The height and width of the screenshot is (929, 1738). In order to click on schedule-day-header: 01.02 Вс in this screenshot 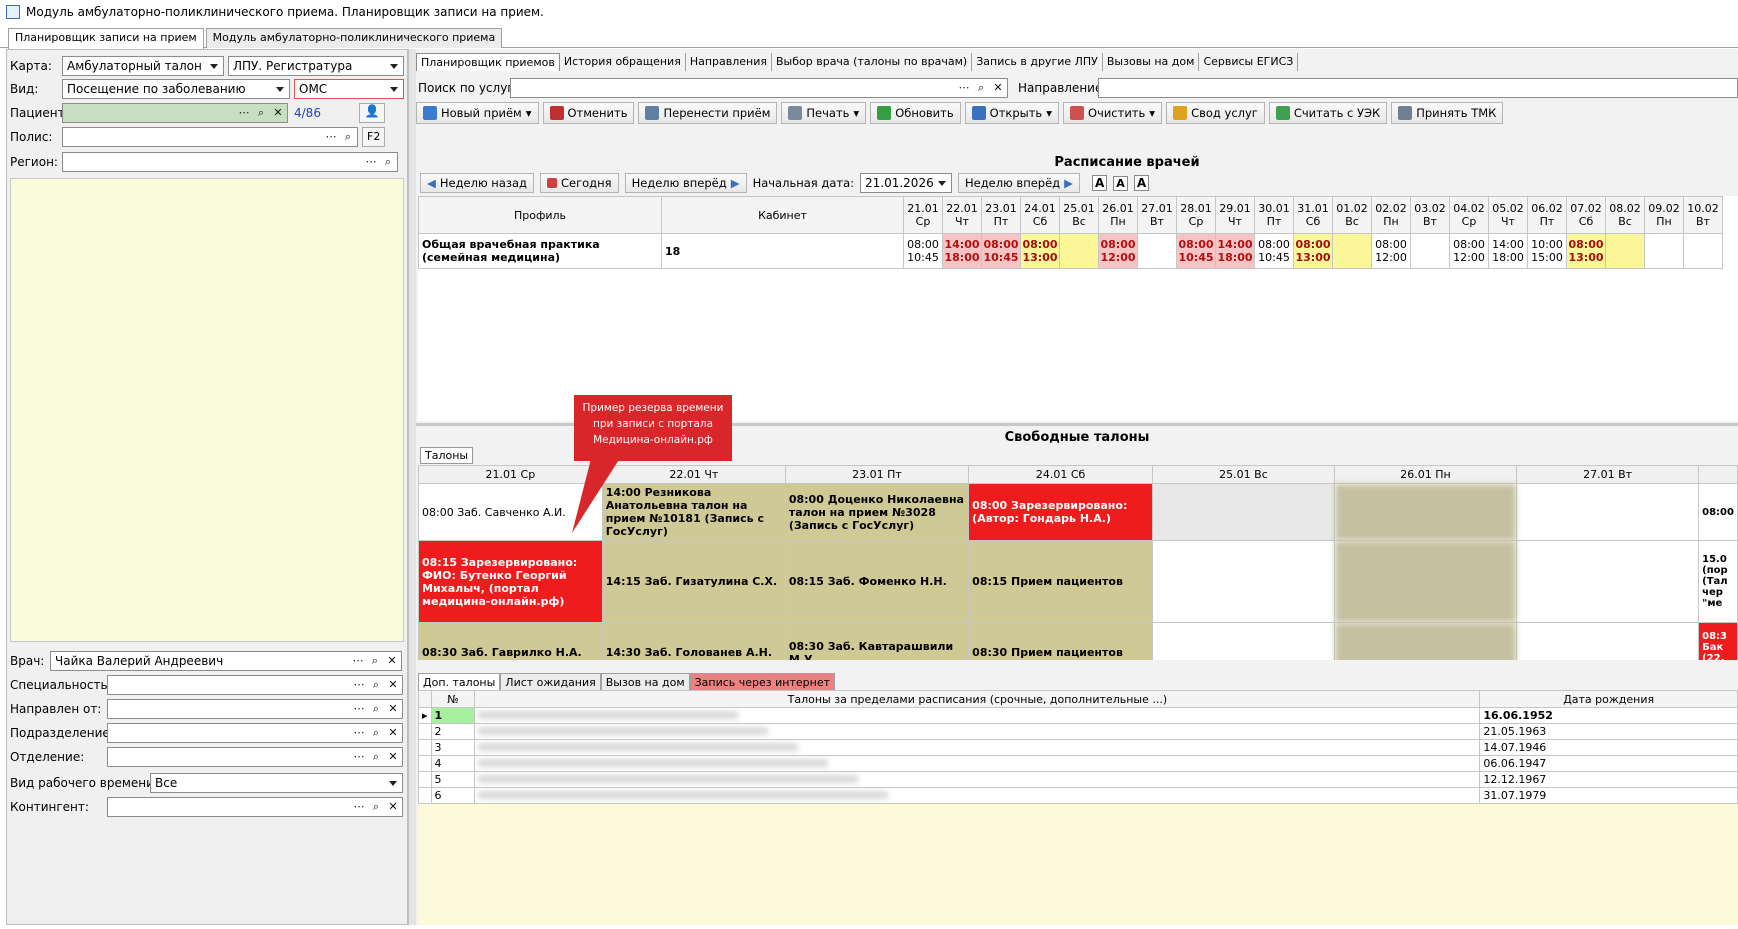, I will do `click(1352, 215)`.